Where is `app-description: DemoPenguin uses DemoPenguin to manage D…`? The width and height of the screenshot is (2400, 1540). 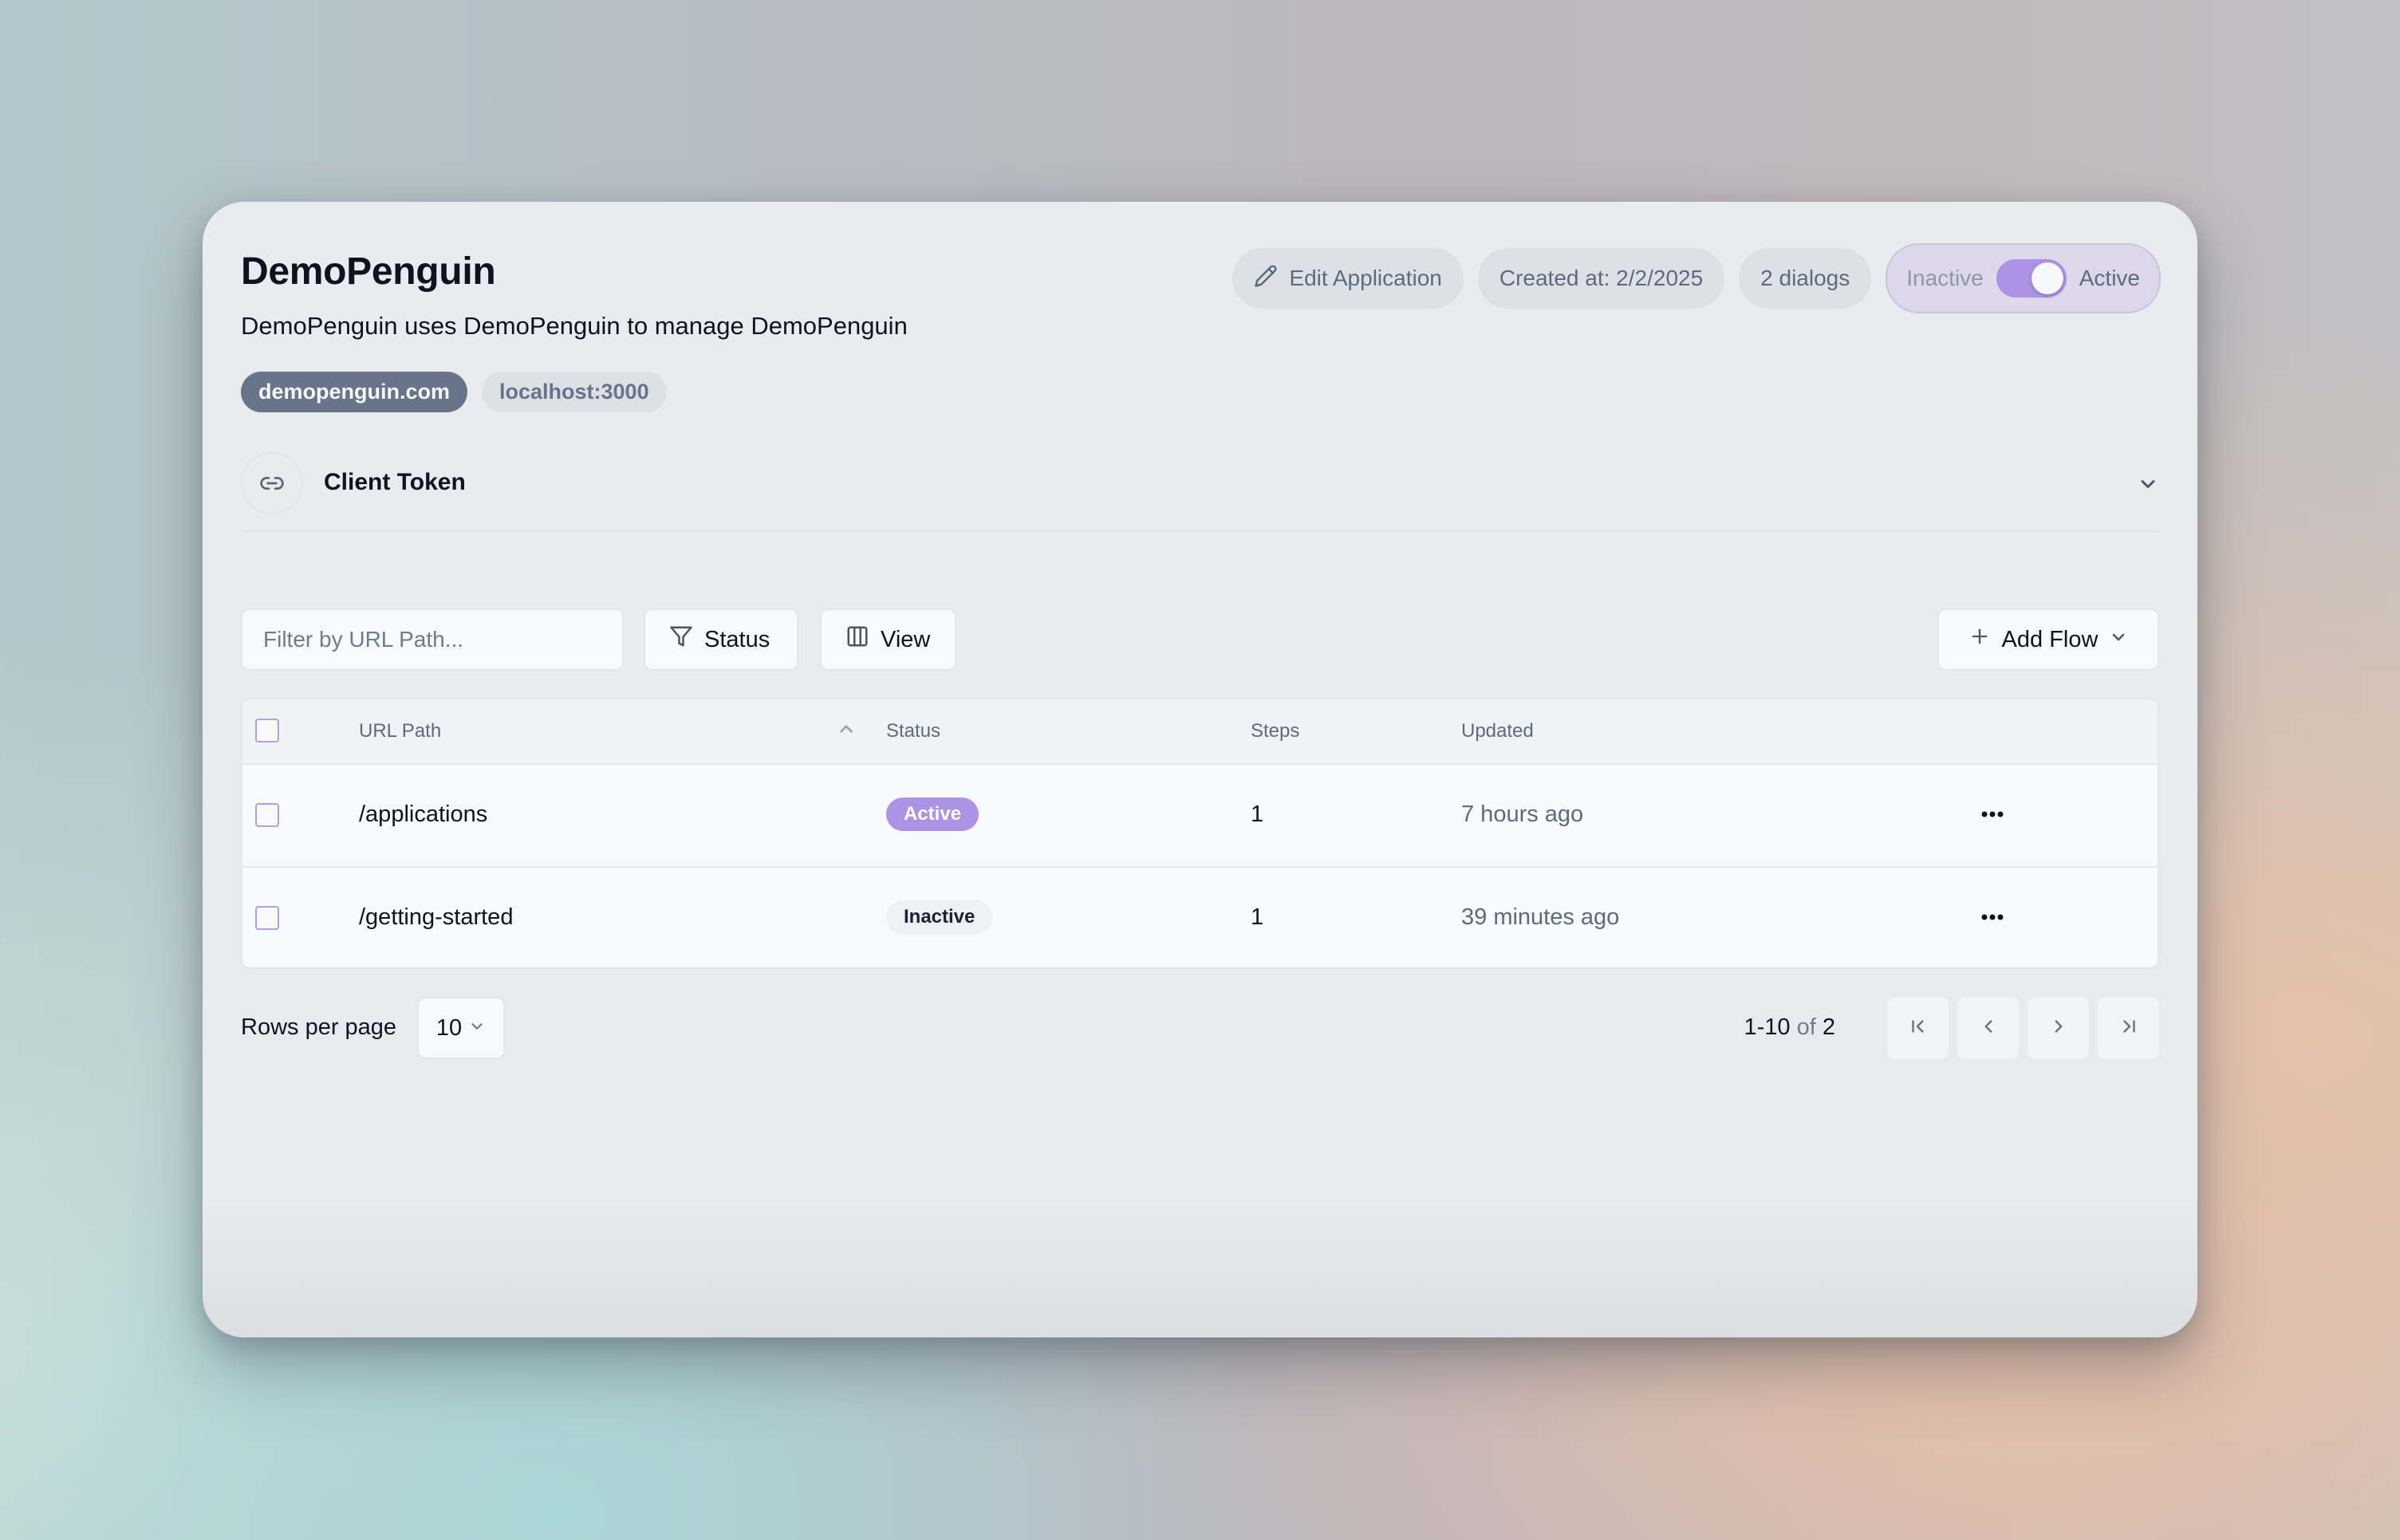 app-description: DemoPenguin uses DemoPenguin to manage D… is located at coordinates (574, 326).